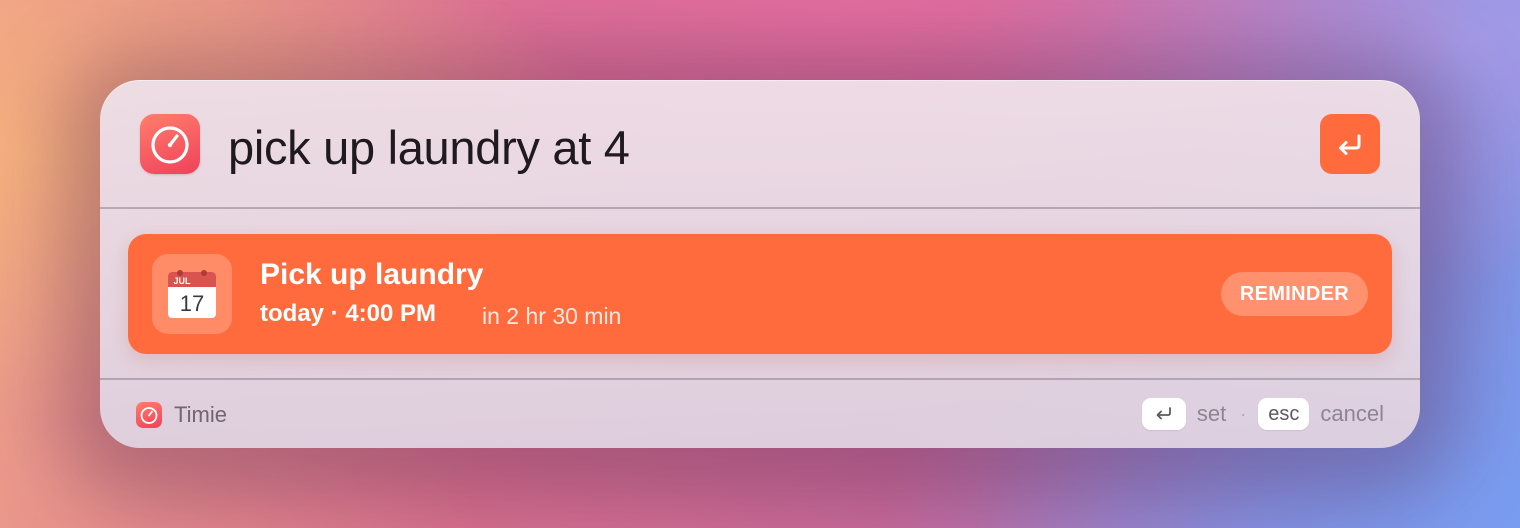 This screenshot has height=528, width=1520. I want to click on enter-key, so click(1163, 414).